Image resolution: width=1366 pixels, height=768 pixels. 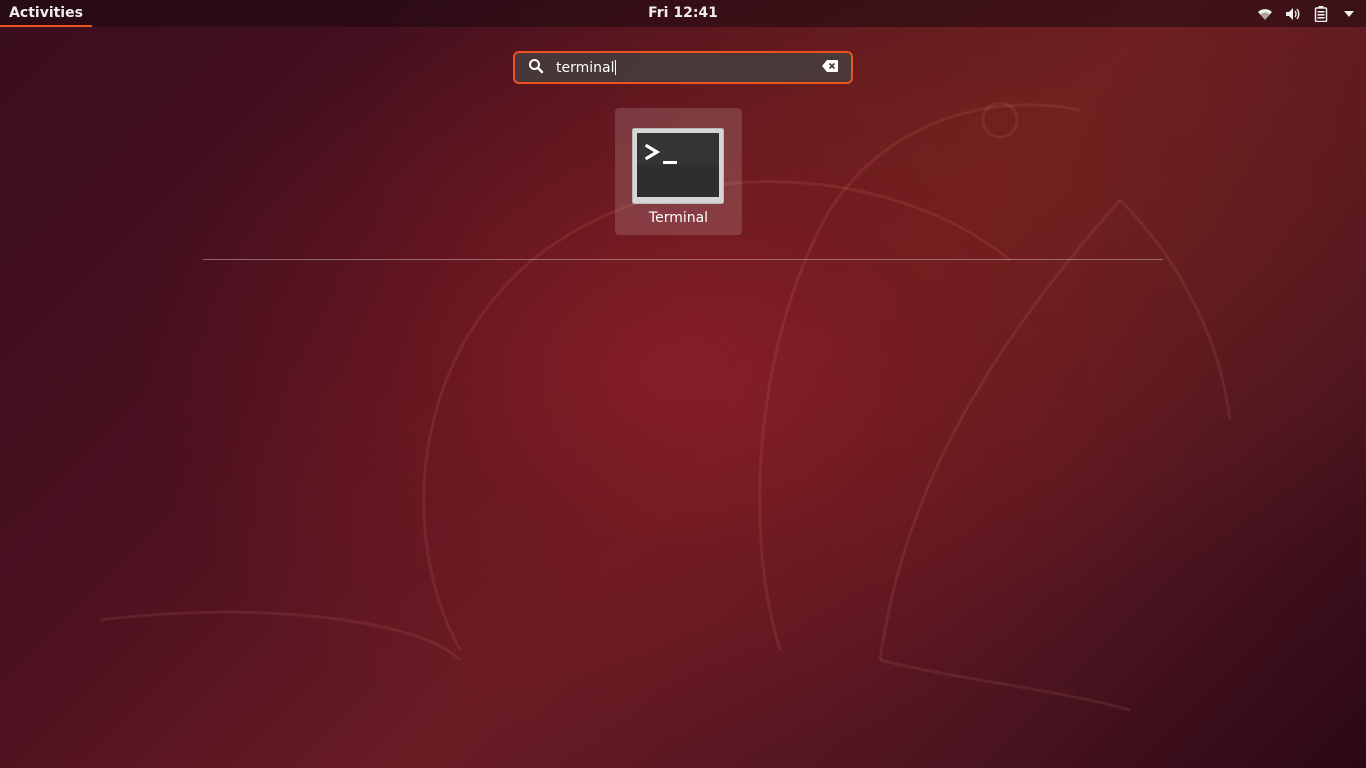 What do you see at coordinates (683, 259) in the screenshot?
I see `results-separator` at bounding box center [683, 259].